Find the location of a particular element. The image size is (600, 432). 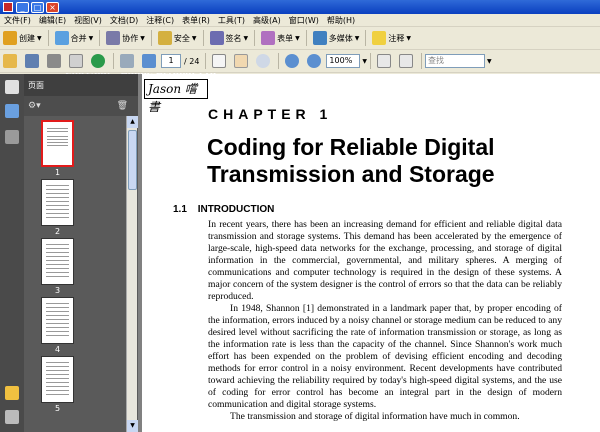

email-icon is located at coordinates (76, 61).